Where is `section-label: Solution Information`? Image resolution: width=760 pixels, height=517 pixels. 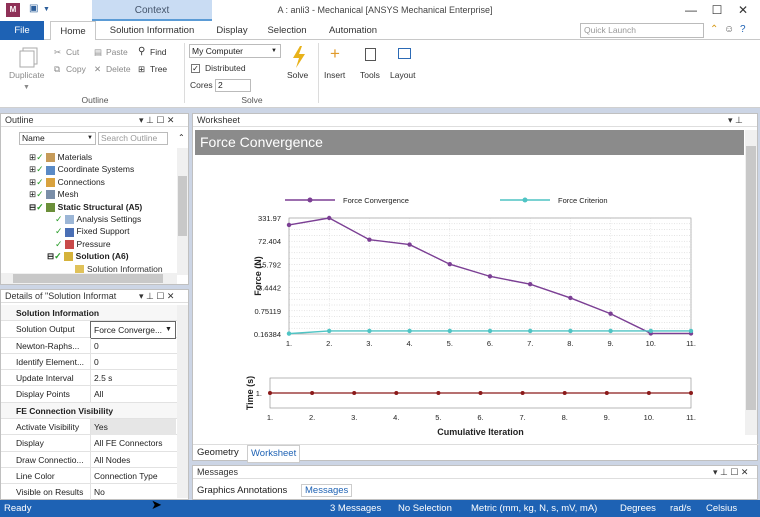
section-label: Solution Information is located at coordinates (58, 313).